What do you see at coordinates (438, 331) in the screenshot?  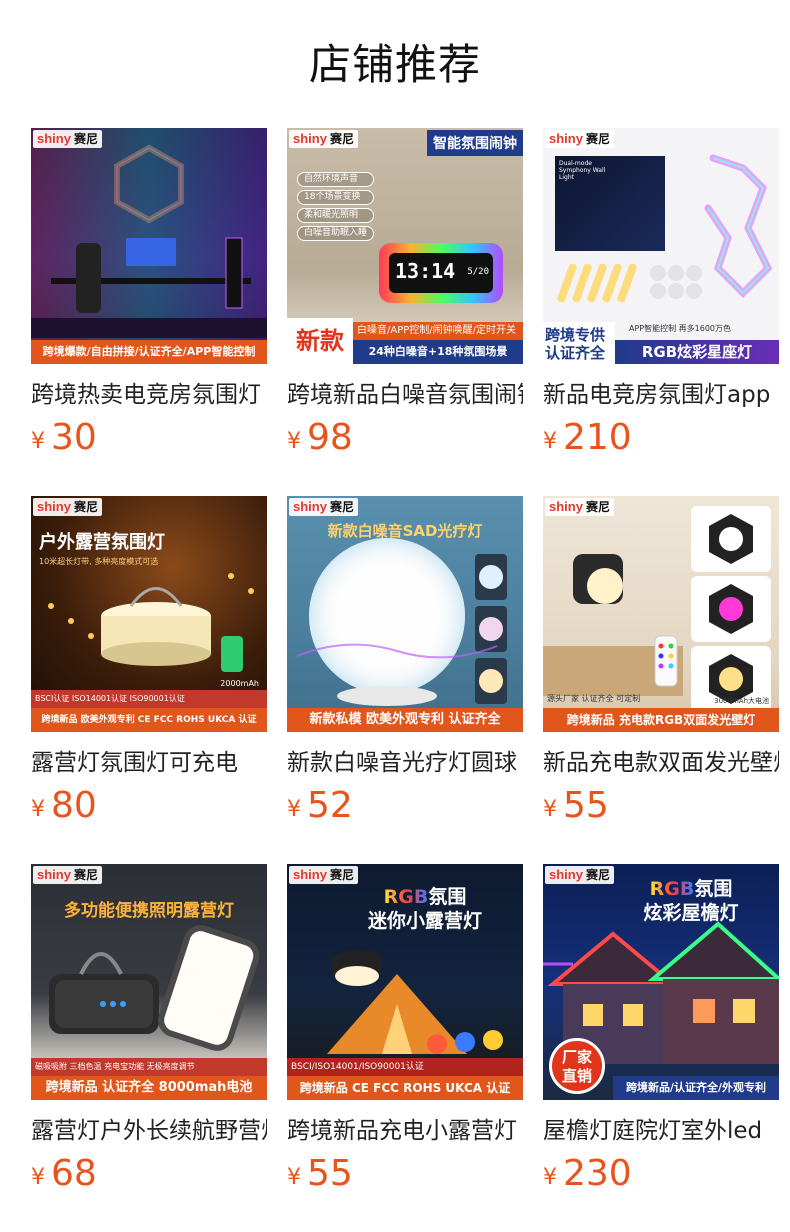 I see `feature-strip: 白噪音/APP控制/闹钟唤醒/定时开关` at bounding box center [438, 331].